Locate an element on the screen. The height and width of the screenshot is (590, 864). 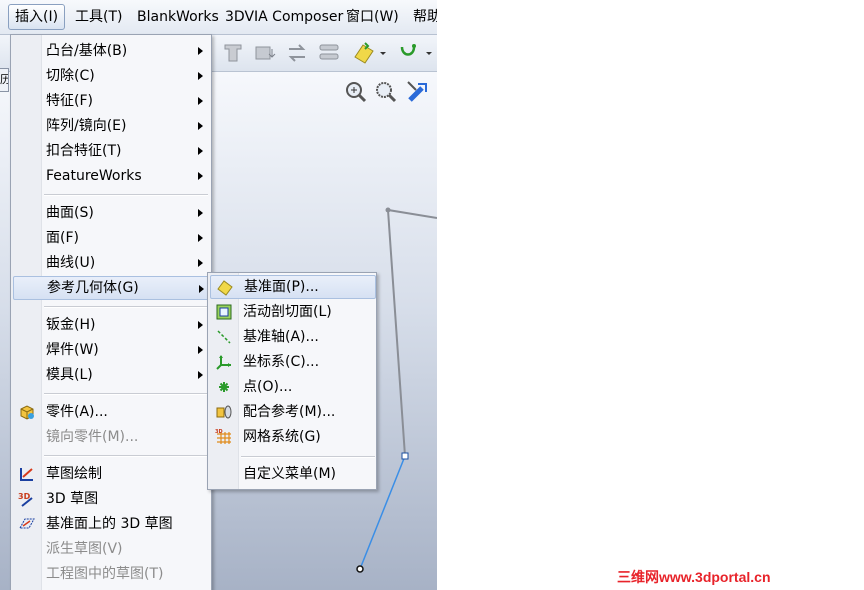
site-watermark: 三维网www.3dportal.cn is located at coordinates (694, 577).